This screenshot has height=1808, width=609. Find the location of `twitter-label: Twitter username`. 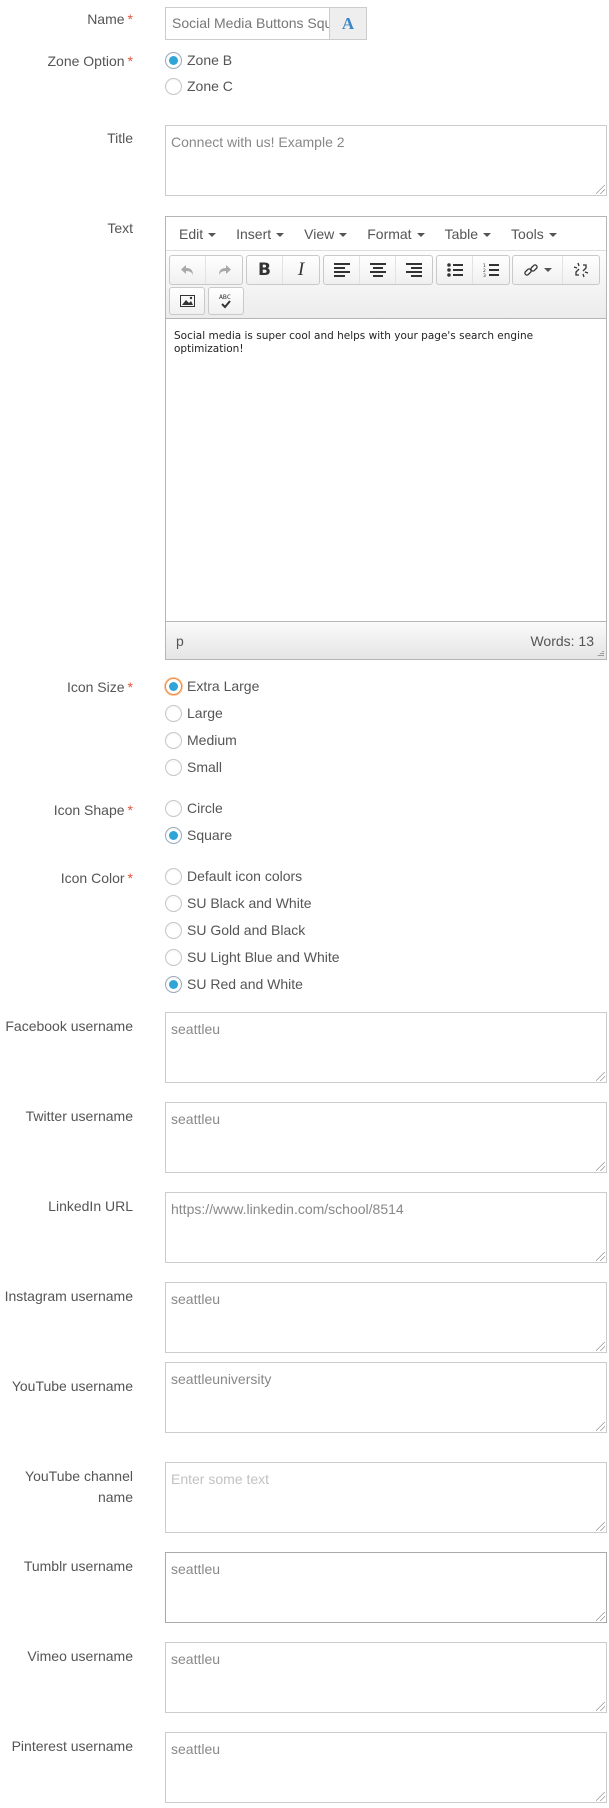

twitter-label: Twitter username is located at coordinates (79, 1116).